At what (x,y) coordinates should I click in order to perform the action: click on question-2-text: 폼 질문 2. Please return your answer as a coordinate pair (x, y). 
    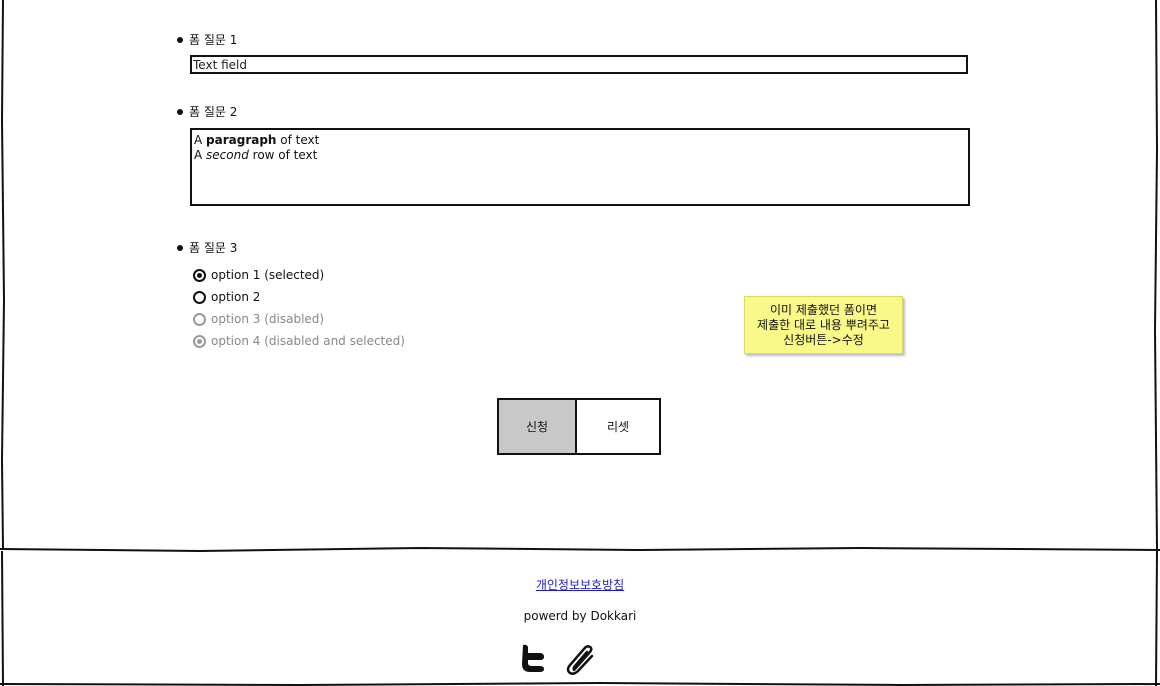
    Looking at the image, I should click on (213, 112).